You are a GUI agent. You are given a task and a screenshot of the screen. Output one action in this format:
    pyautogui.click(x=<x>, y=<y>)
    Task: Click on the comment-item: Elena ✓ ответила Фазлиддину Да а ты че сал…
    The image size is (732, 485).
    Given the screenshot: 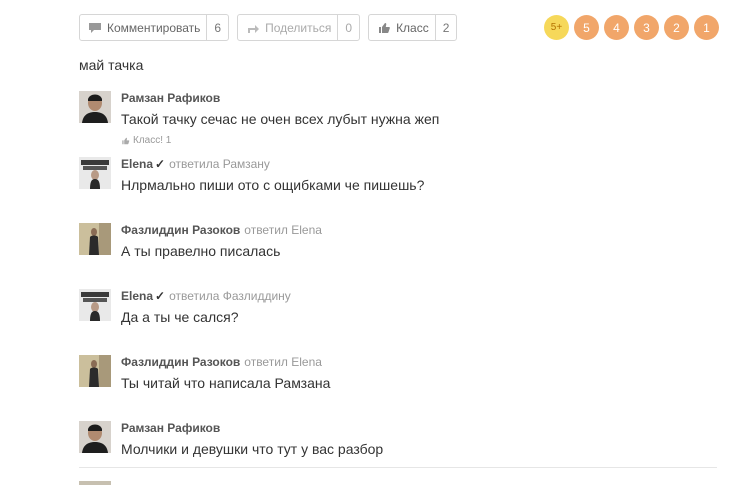 What is the action you would take?
    pyautogui.click(x=399, y=309)
    